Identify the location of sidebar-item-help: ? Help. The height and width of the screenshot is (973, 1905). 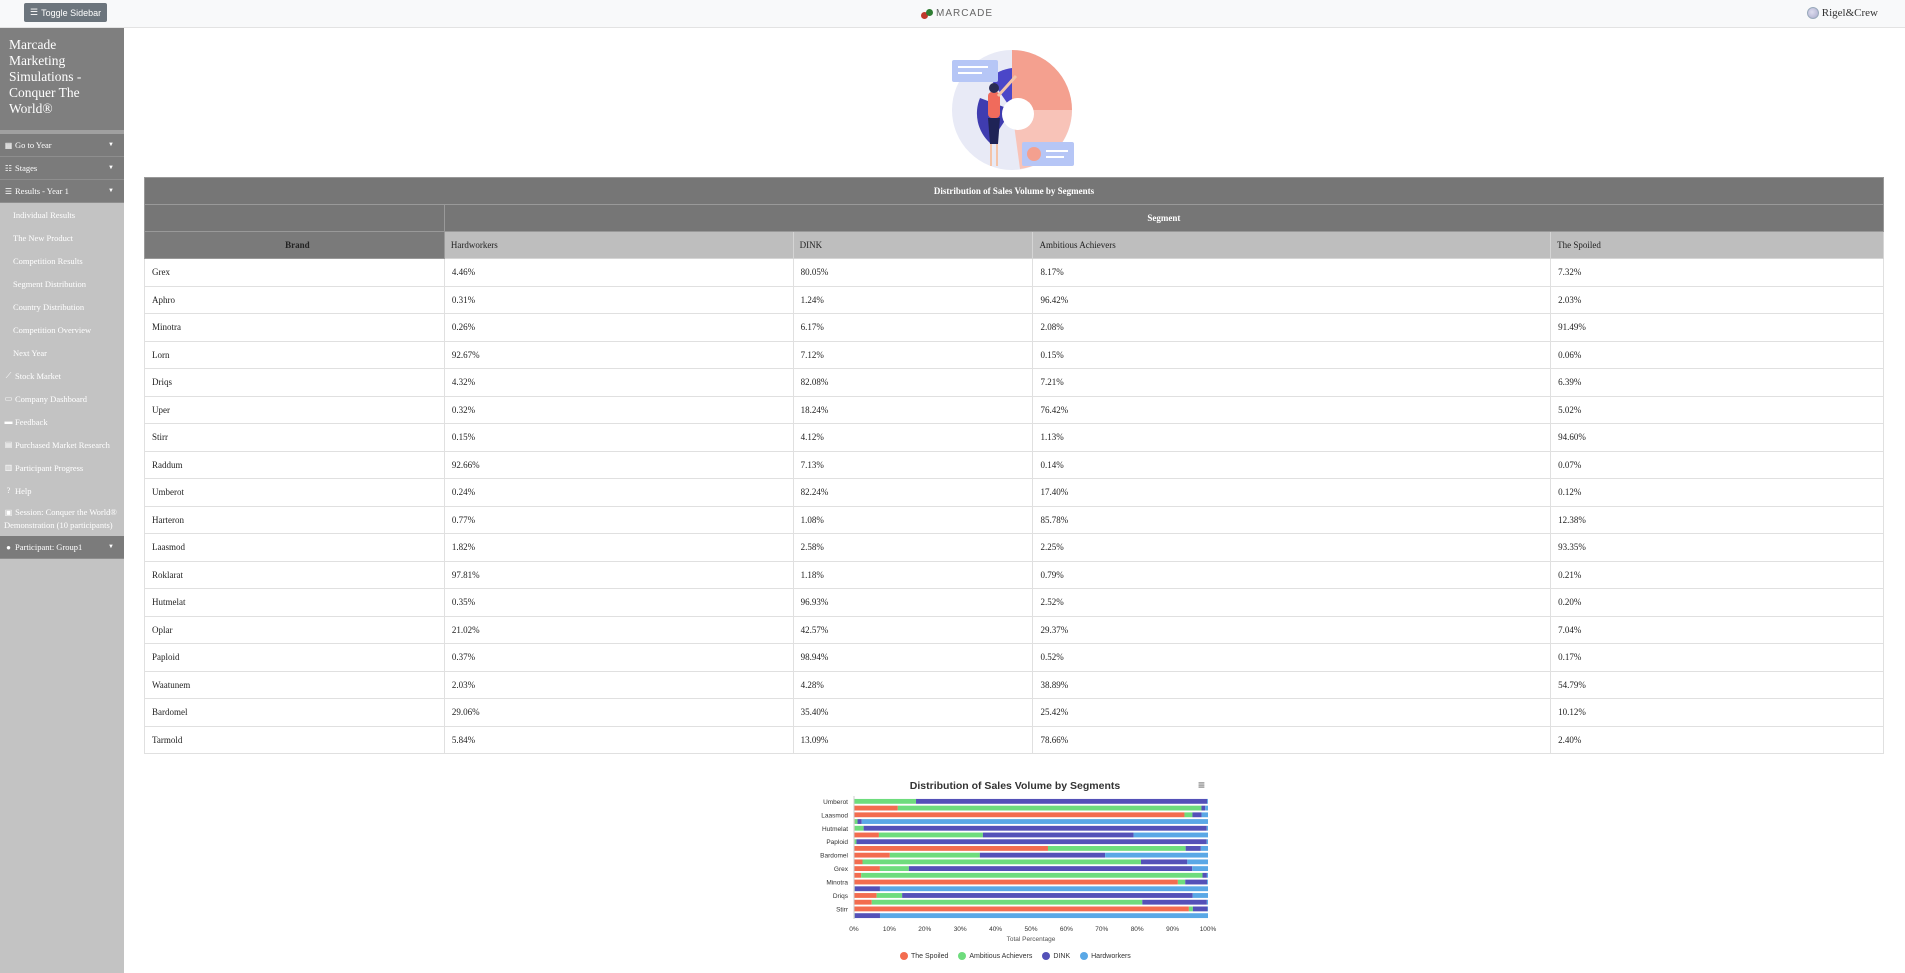
(62, 490).